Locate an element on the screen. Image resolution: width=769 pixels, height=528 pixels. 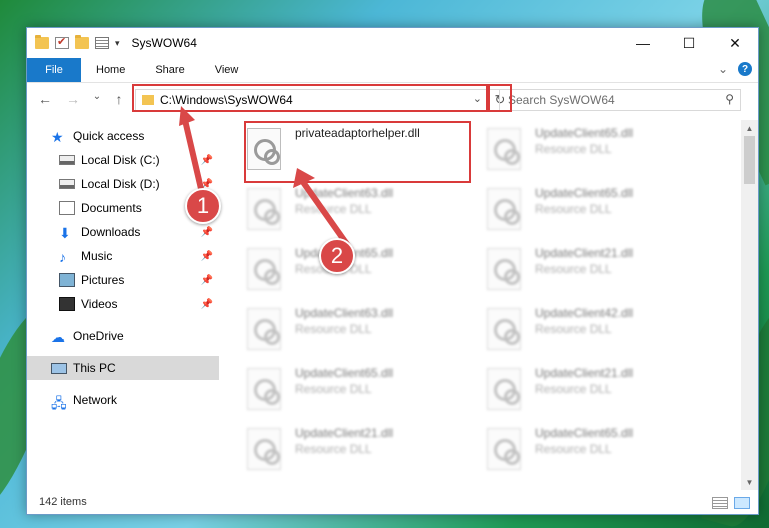
properties-check-icon is located at coordinates (62, 42).